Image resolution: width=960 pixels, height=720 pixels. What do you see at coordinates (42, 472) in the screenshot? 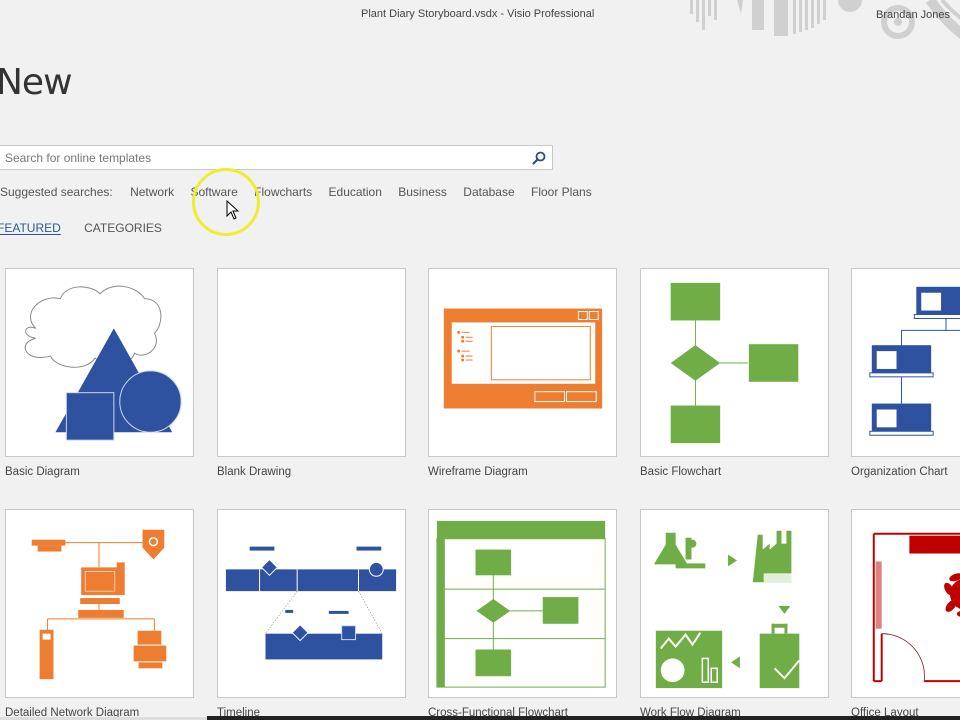
I see `template-label: Basic Diagram` at bounding box center [42, 472].